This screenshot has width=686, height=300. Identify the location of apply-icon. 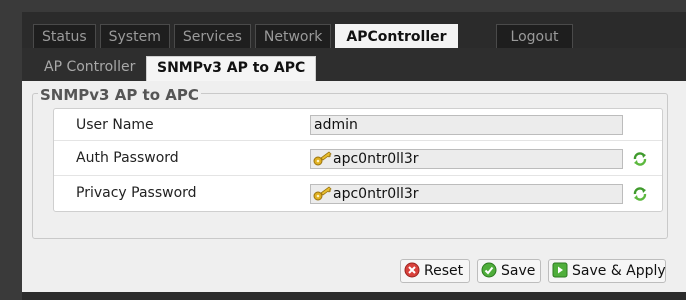
(560, 270).